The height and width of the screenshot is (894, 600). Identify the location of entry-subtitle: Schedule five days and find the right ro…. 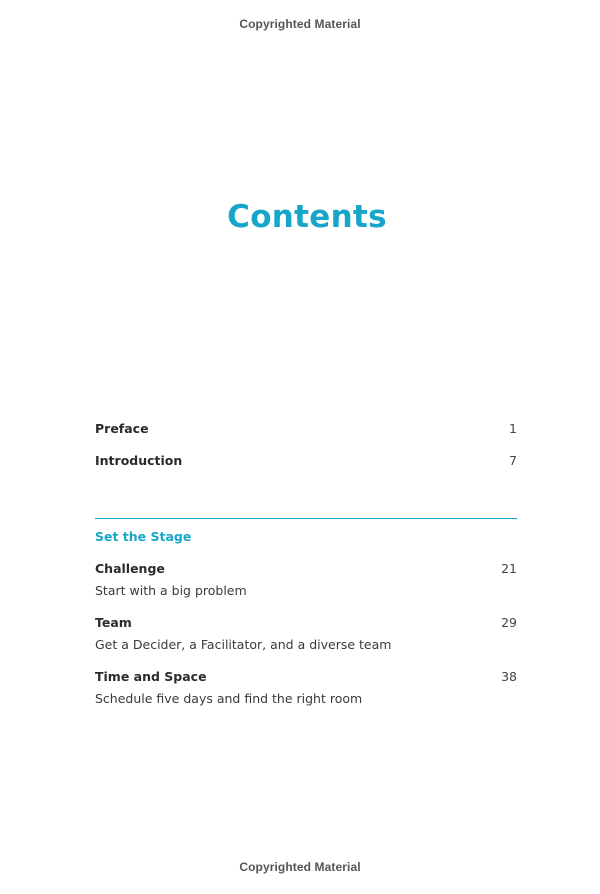
(229, 698).